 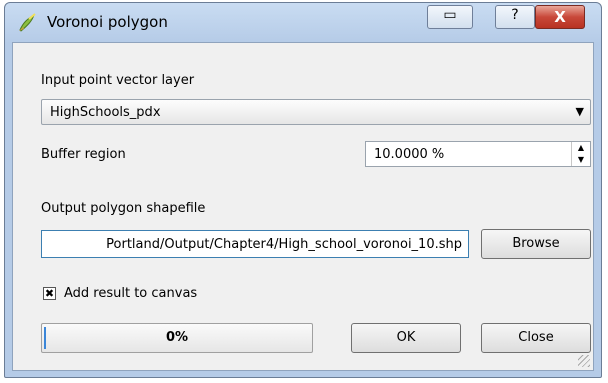 What do you see at coordinates (581, 148) in the screenshot?
I see `spin-up-icon: ▲` at bounding box center [581, 148].